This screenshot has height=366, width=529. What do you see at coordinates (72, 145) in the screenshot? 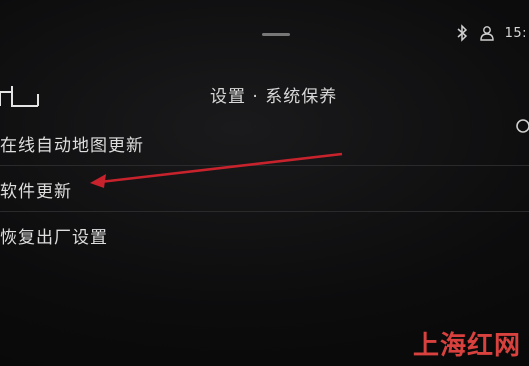
I see `menu-item-label: 在线自动地图更新` at bounding box center [72, 145].